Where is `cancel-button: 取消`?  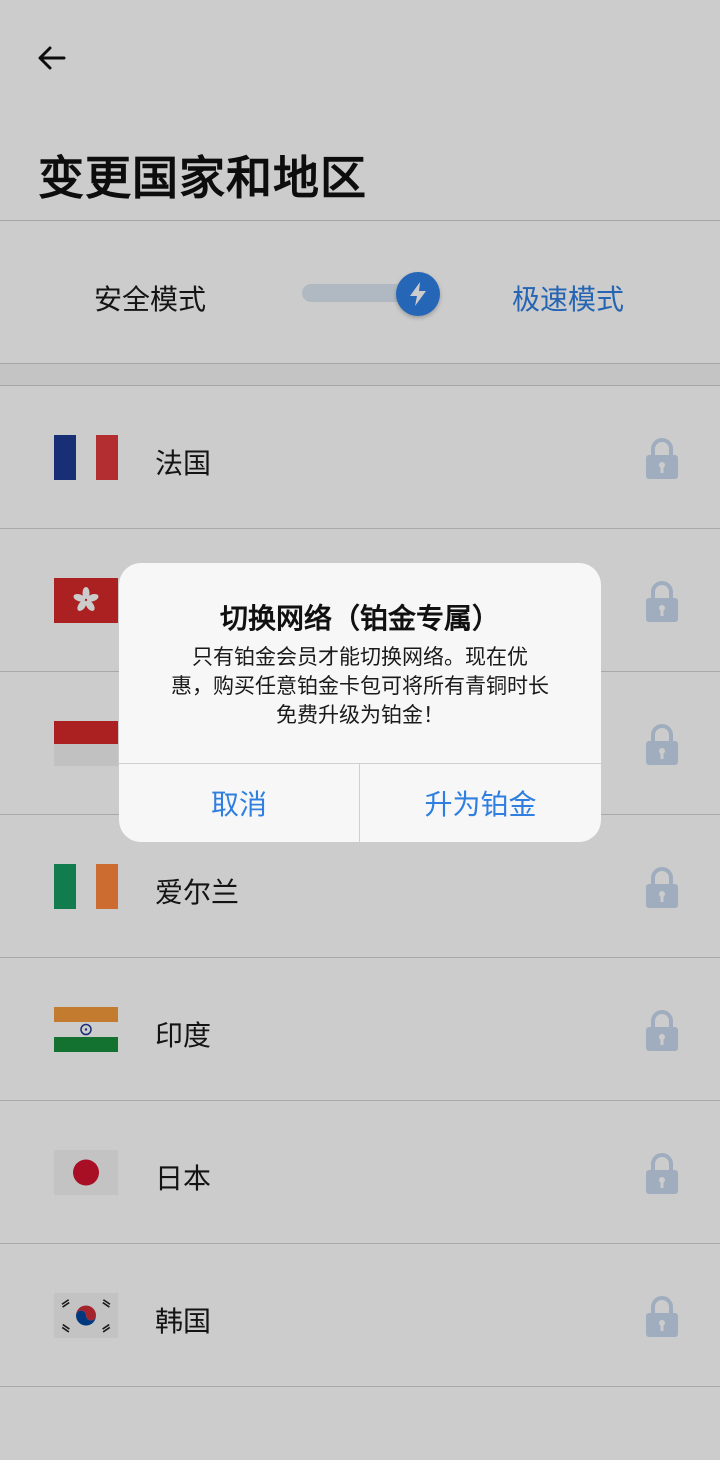 cancel-button: 取消 is located at coordinates (239, 802).